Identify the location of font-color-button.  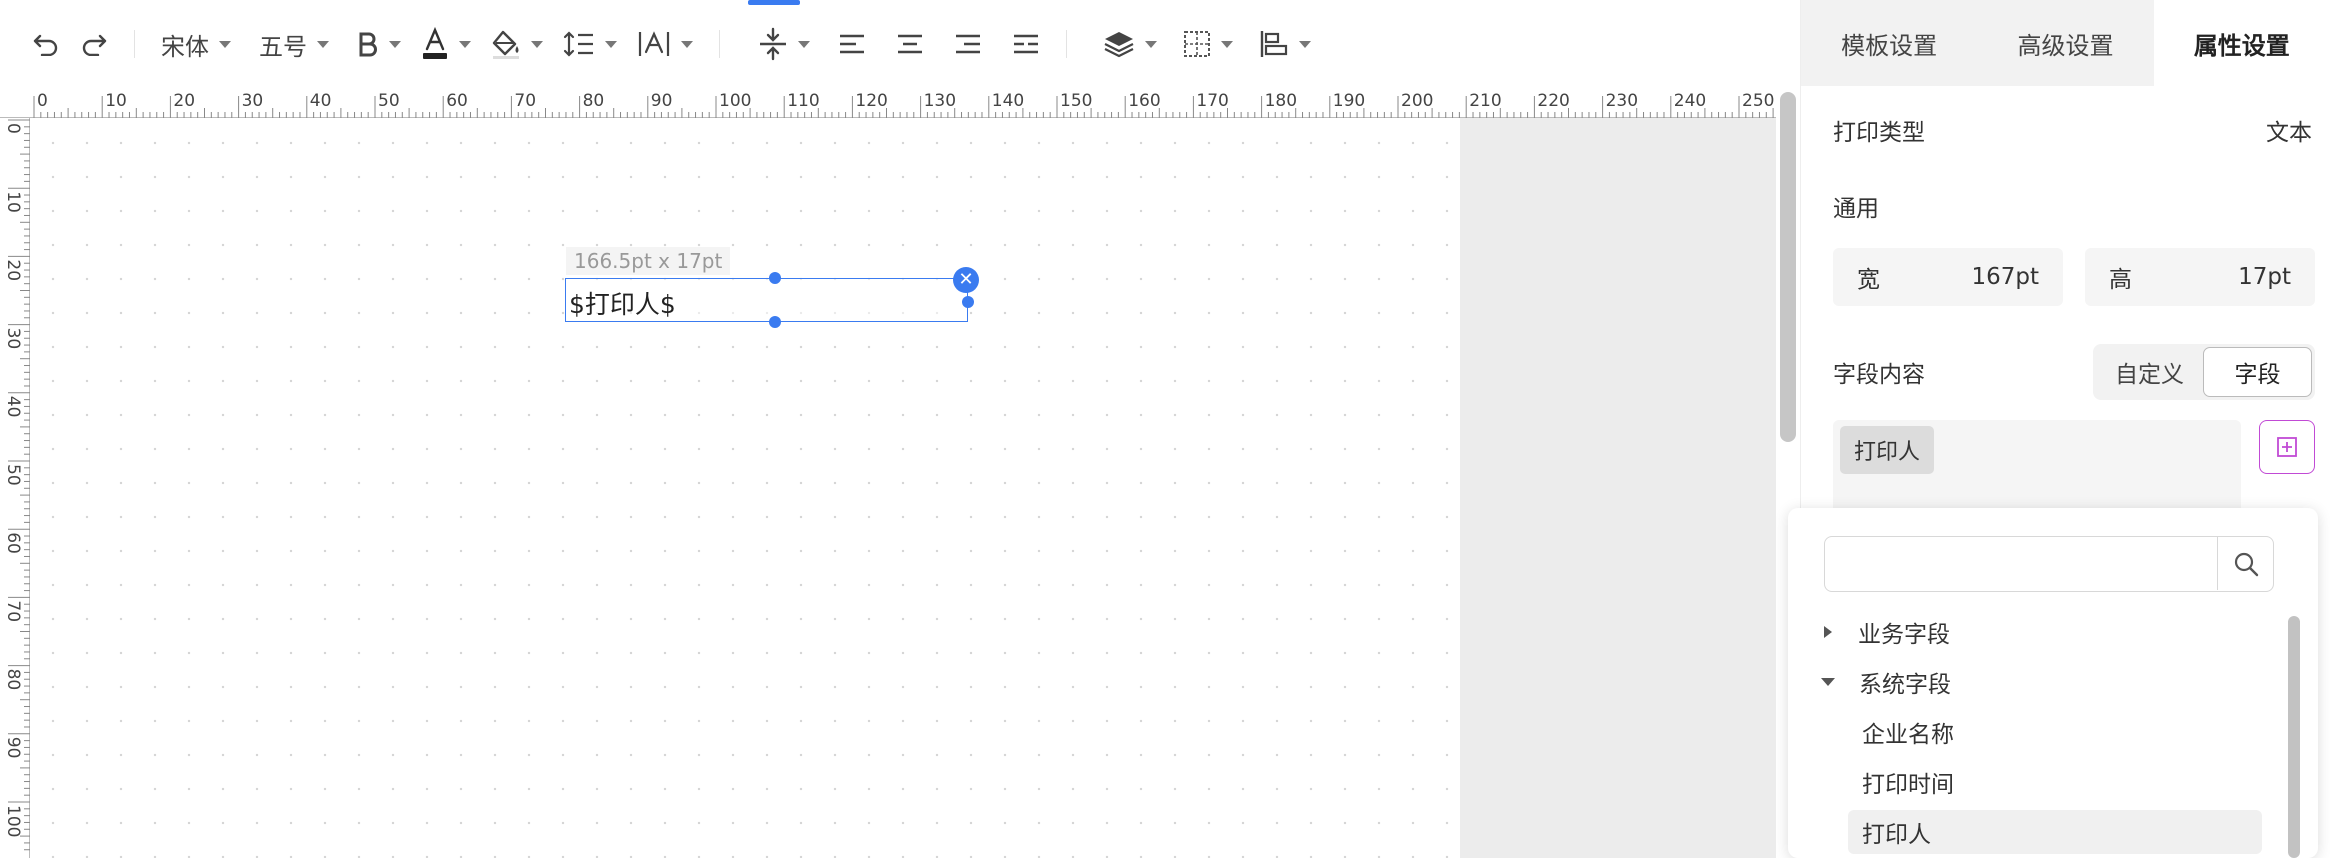
(446, 44).